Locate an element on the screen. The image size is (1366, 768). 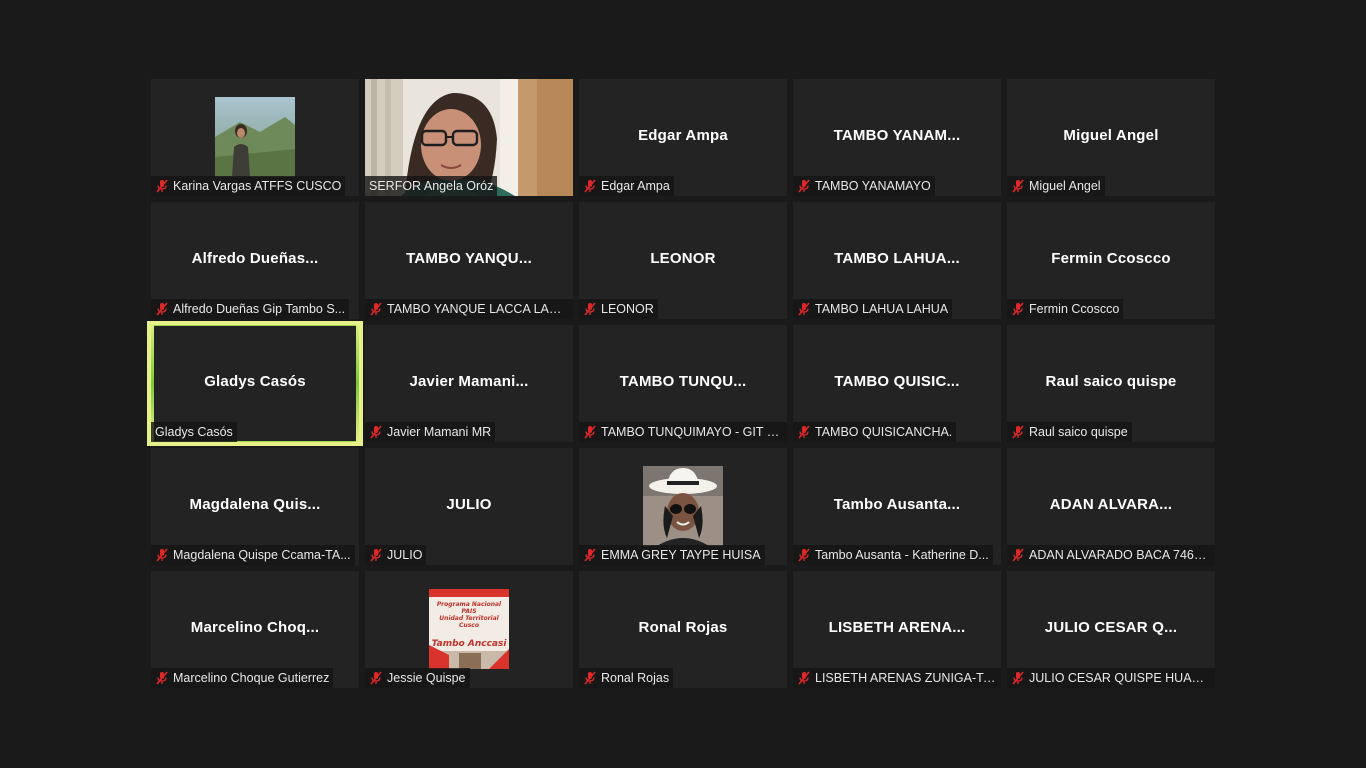
participant-name: Raul saico quispe is located at coordinates (1078, 432).